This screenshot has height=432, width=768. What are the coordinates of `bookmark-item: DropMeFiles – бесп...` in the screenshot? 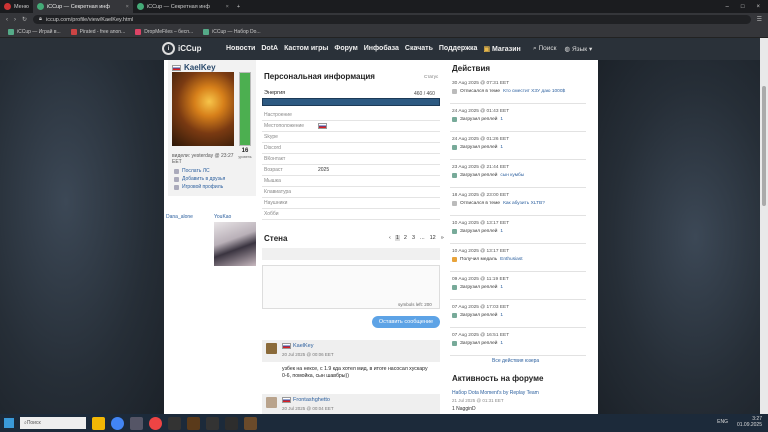 It's located at (164, 31).